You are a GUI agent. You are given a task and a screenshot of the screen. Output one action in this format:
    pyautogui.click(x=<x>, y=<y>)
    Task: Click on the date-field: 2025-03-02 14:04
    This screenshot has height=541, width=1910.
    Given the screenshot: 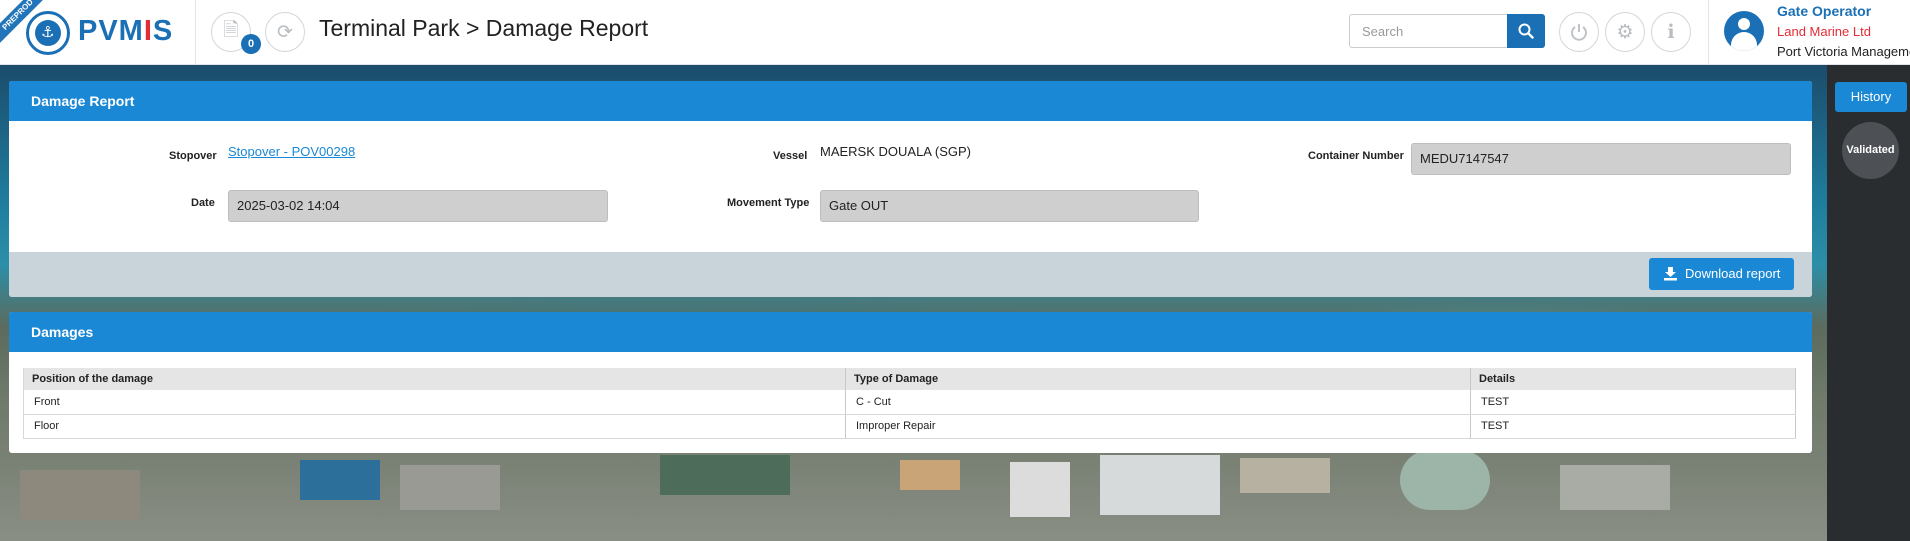 What is the action you would take?
    pyautogui.click(x=418, y=206)
    